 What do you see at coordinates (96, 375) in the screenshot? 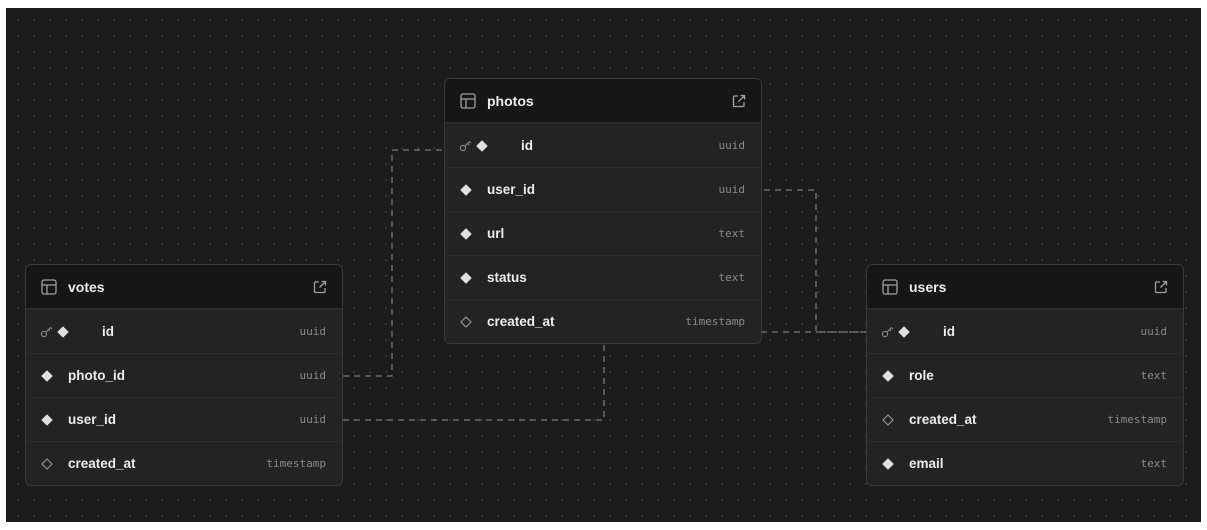
I see `column-name: photo_id` at bounding box center [96, 375].